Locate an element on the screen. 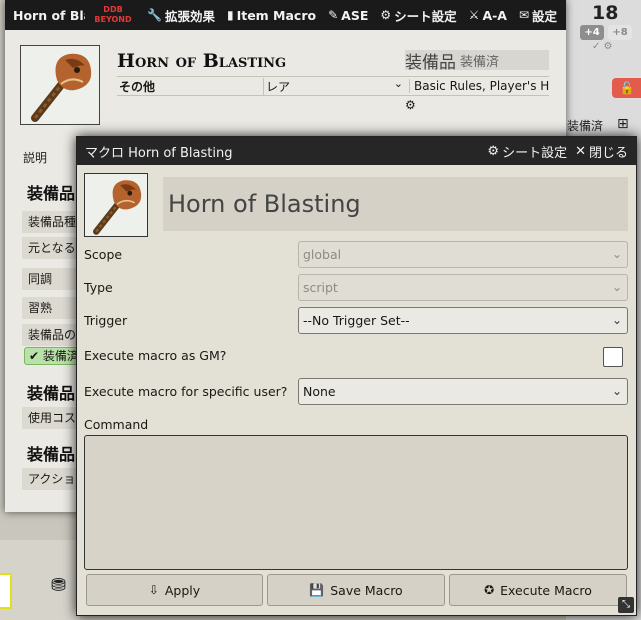 The height and width of the screenshot is (620, 641). check-gear-icon: ✓ ⚙ is located at coordinates (602, 46).